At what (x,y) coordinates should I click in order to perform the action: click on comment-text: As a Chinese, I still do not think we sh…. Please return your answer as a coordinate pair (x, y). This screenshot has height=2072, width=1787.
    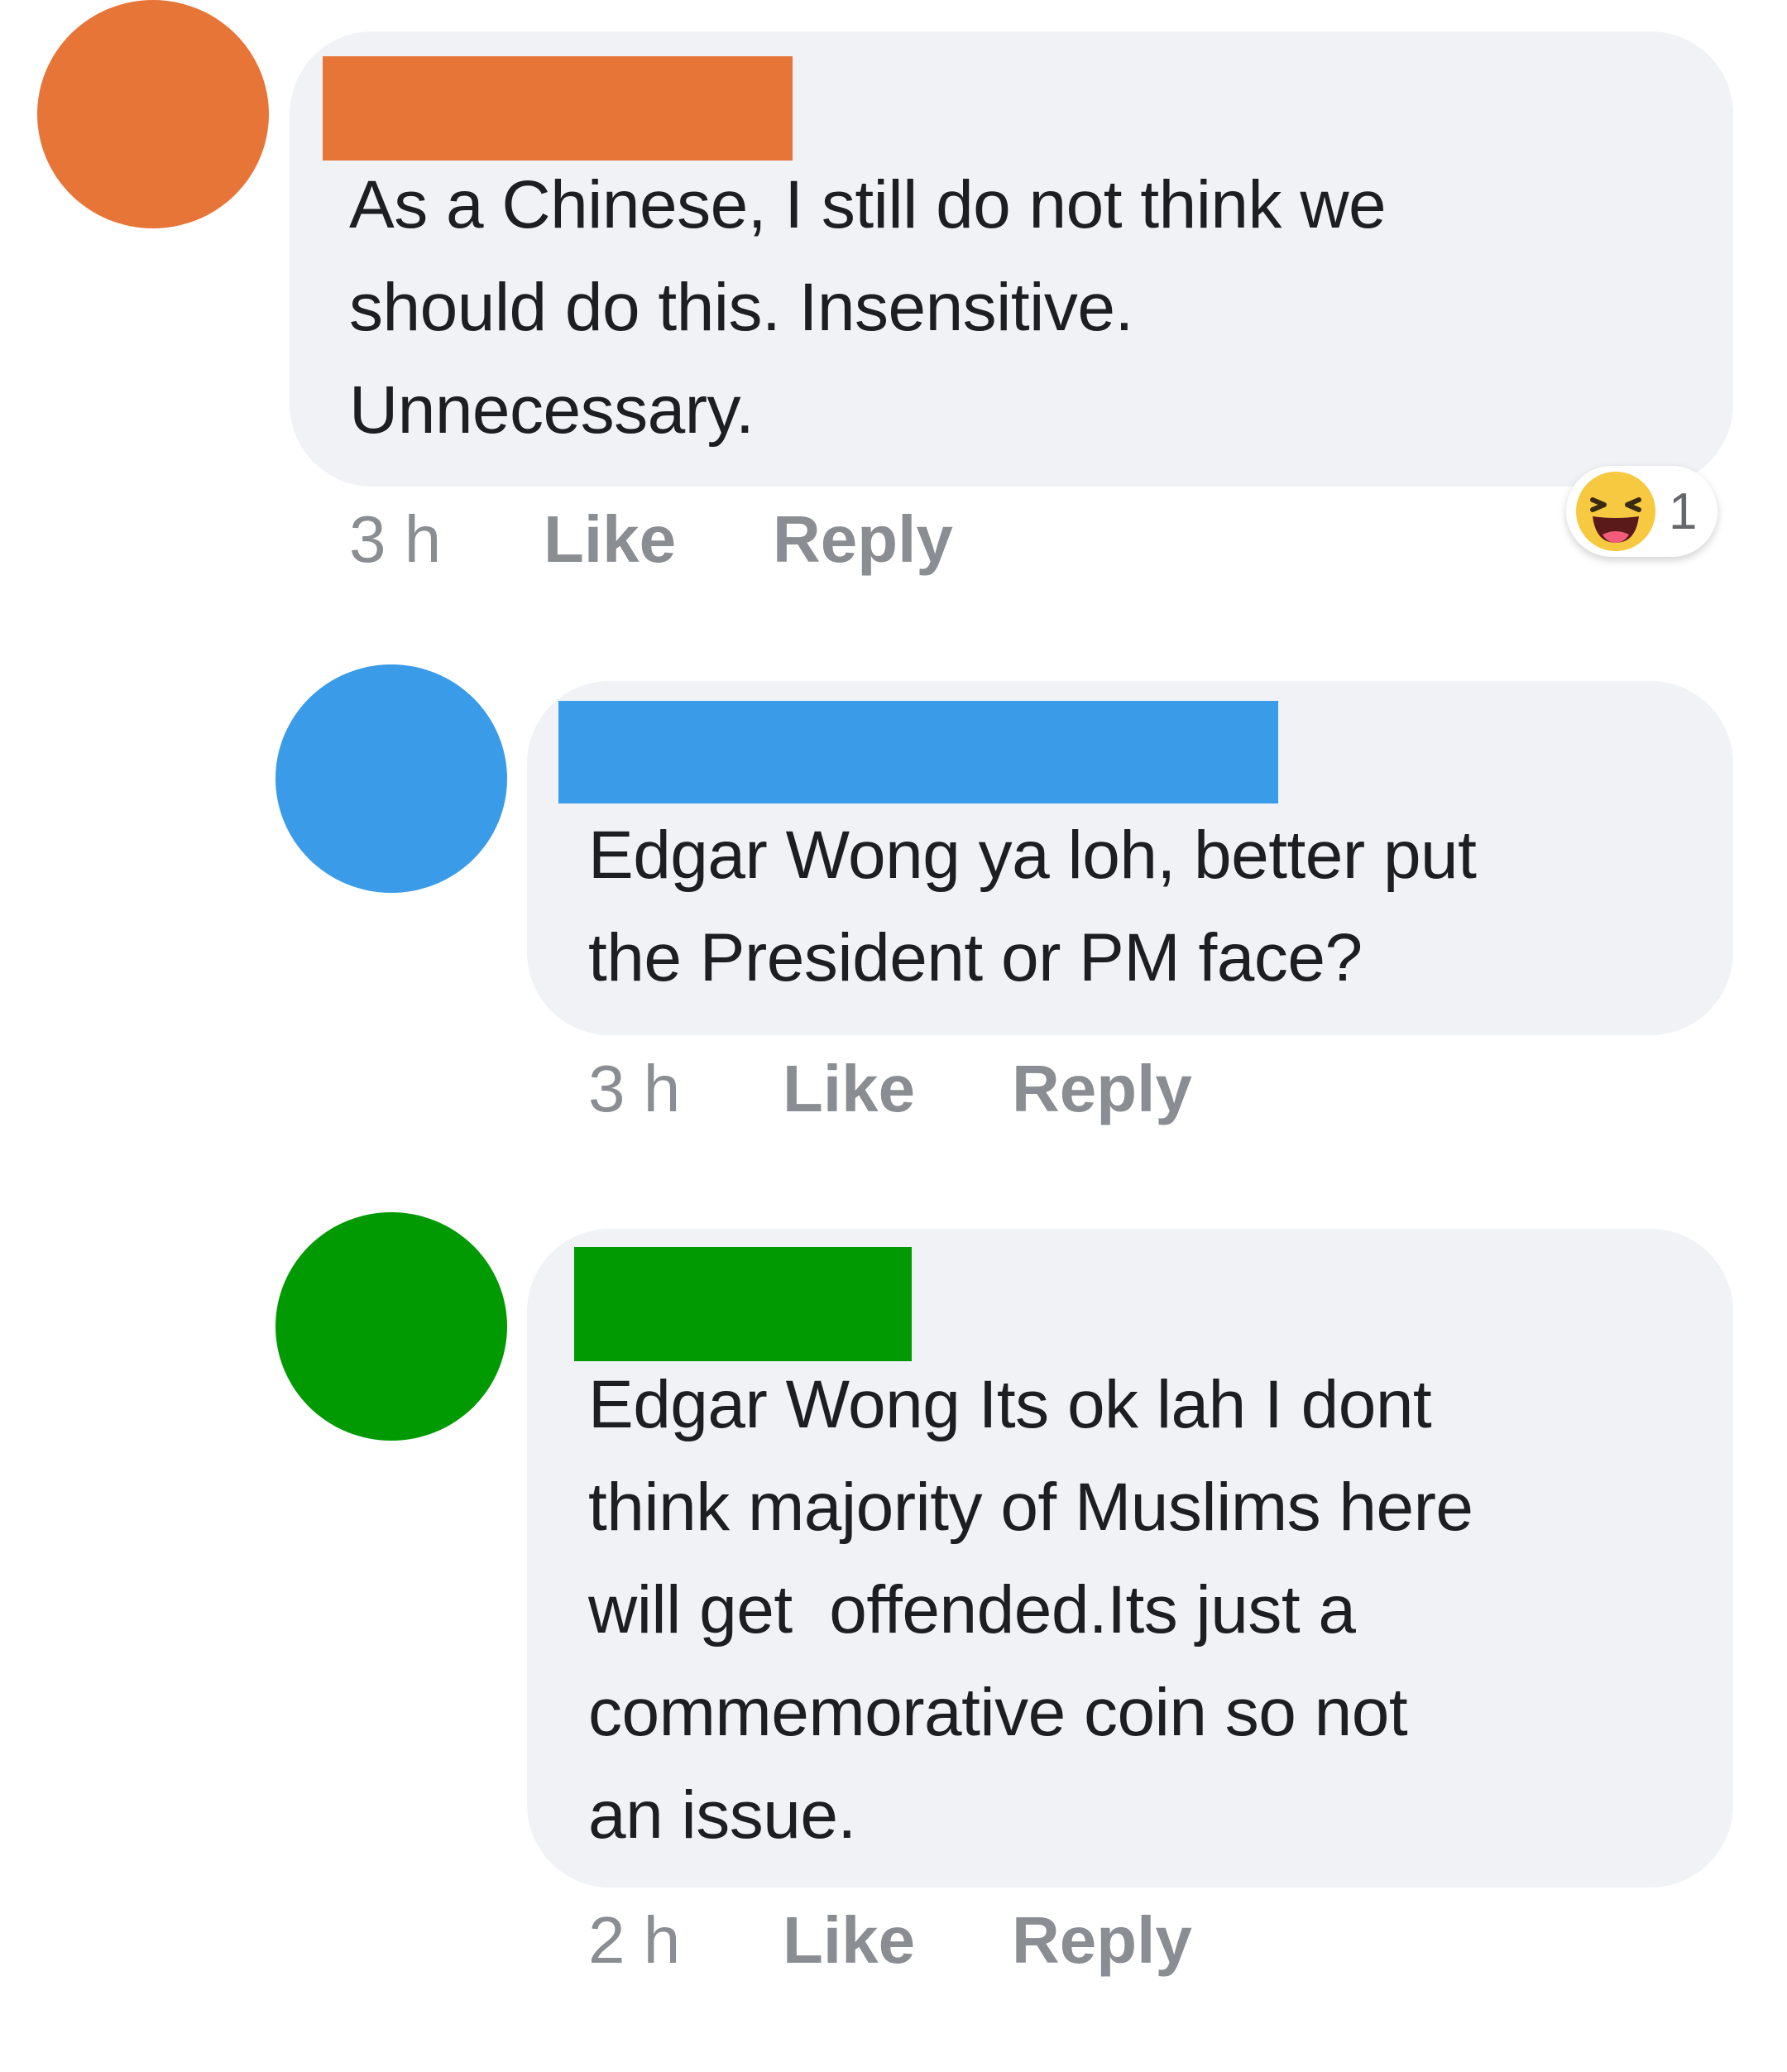
    Looking at the image, I should click on (868, 307).